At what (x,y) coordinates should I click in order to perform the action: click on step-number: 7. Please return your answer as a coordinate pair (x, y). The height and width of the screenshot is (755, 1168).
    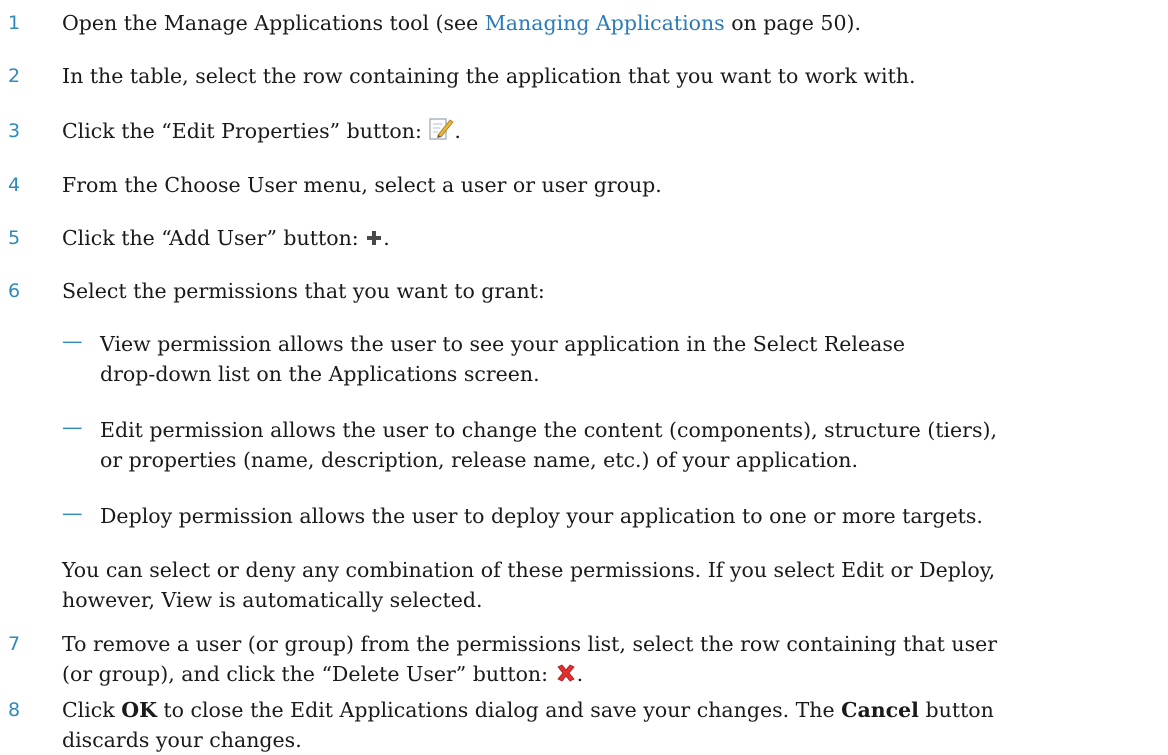
    Looking at the image, I should click on (14, 644).